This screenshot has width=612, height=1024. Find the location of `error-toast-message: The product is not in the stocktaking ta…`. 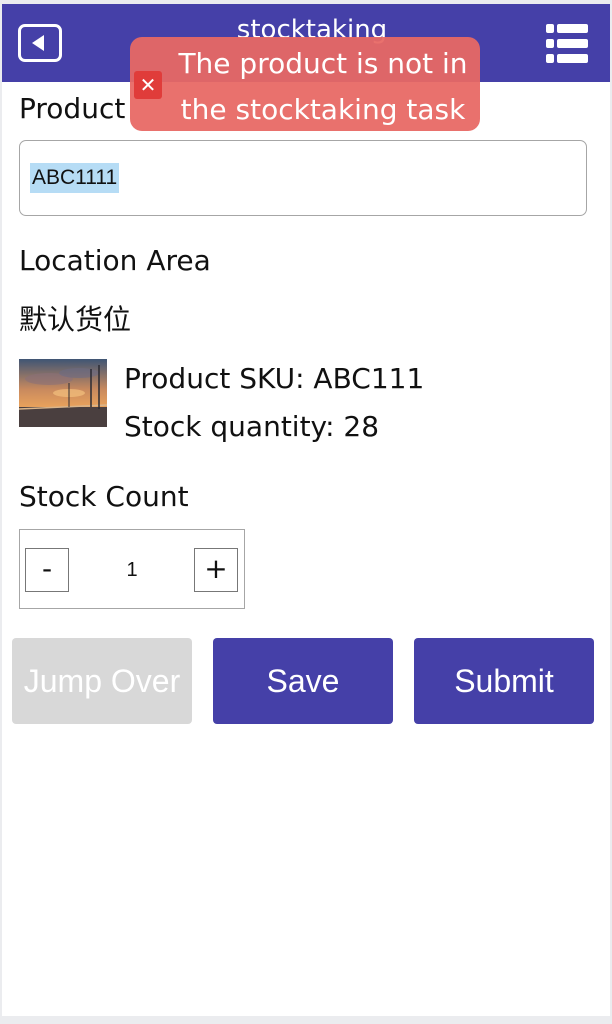

error-toast-message: The product is not in the stocktaking ta… is located at coordinates (323, 86).